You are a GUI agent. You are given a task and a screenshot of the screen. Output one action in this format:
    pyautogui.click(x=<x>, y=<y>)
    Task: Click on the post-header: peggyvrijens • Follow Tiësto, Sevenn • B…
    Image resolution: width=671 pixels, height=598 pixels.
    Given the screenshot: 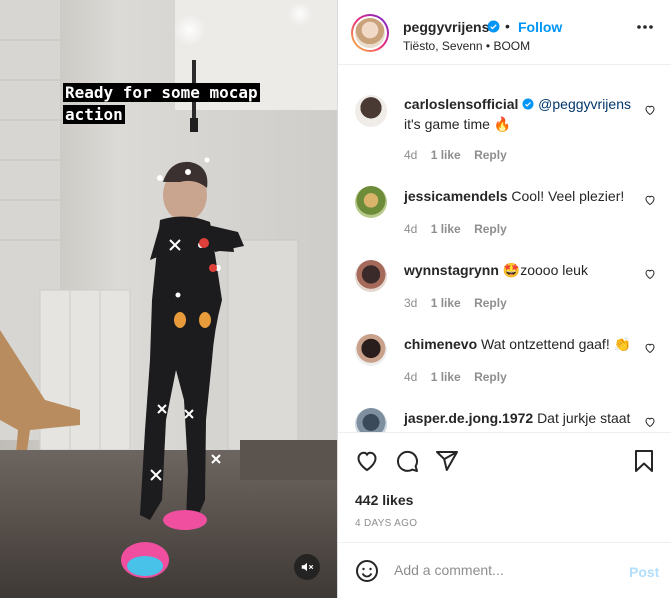 What is the action you would take?
    pyautogui.click(x=504, y=32)
    